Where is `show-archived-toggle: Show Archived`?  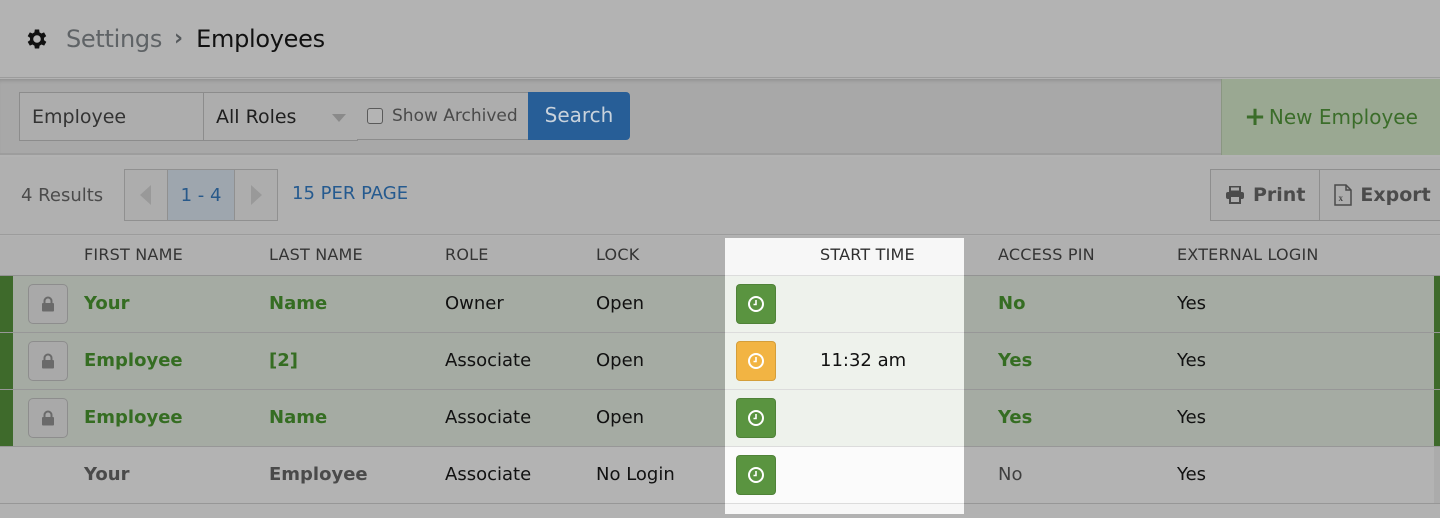
show-archived-toggle: Show Archived is located at coordinates (443, 116).